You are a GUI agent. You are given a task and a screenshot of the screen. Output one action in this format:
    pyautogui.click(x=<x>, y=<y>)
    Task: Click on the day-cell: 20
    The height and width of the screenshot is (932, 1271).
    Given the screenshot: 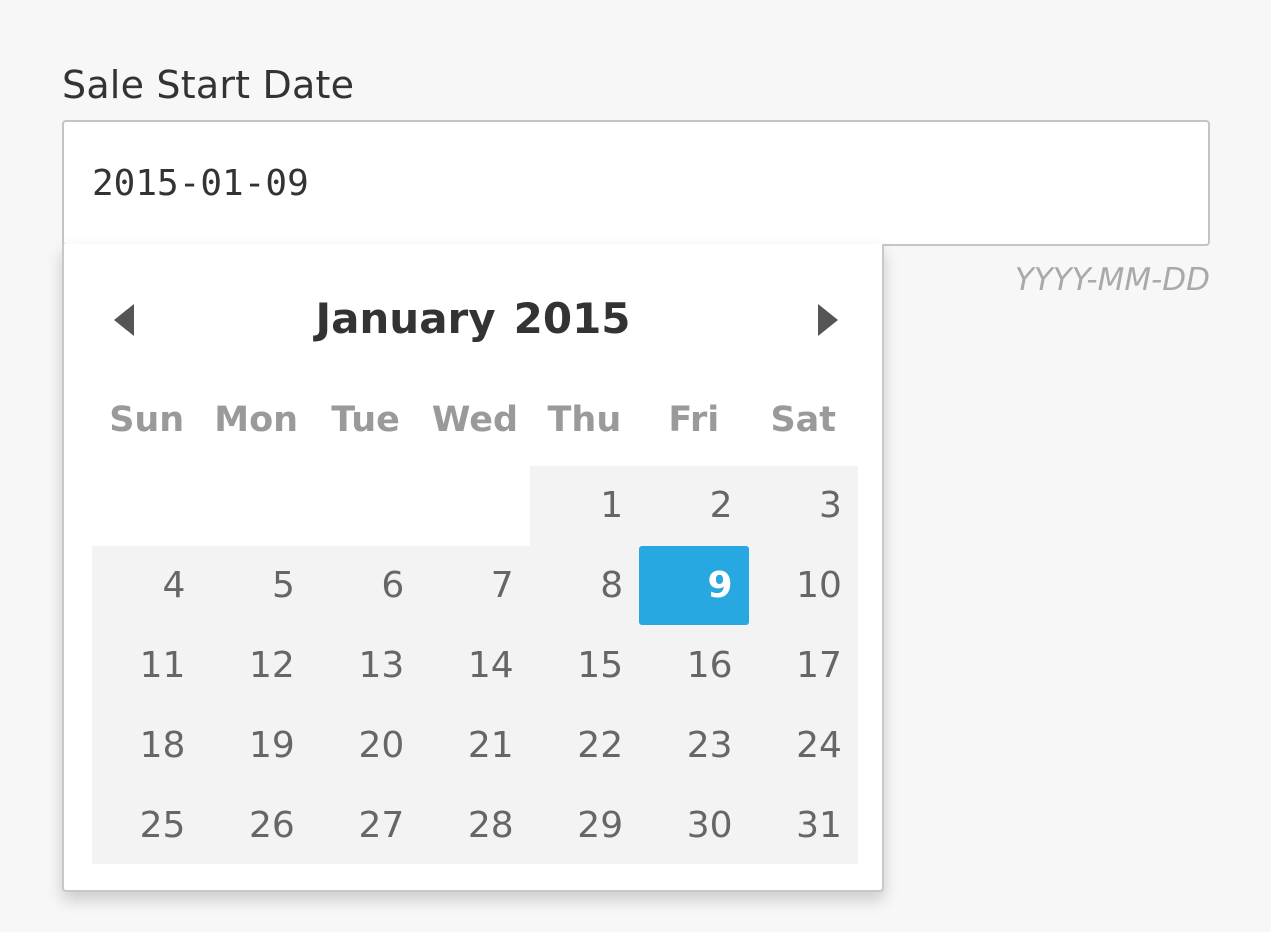 What is the action you would take?
    pyautogui.click(x=365, y=746)
    